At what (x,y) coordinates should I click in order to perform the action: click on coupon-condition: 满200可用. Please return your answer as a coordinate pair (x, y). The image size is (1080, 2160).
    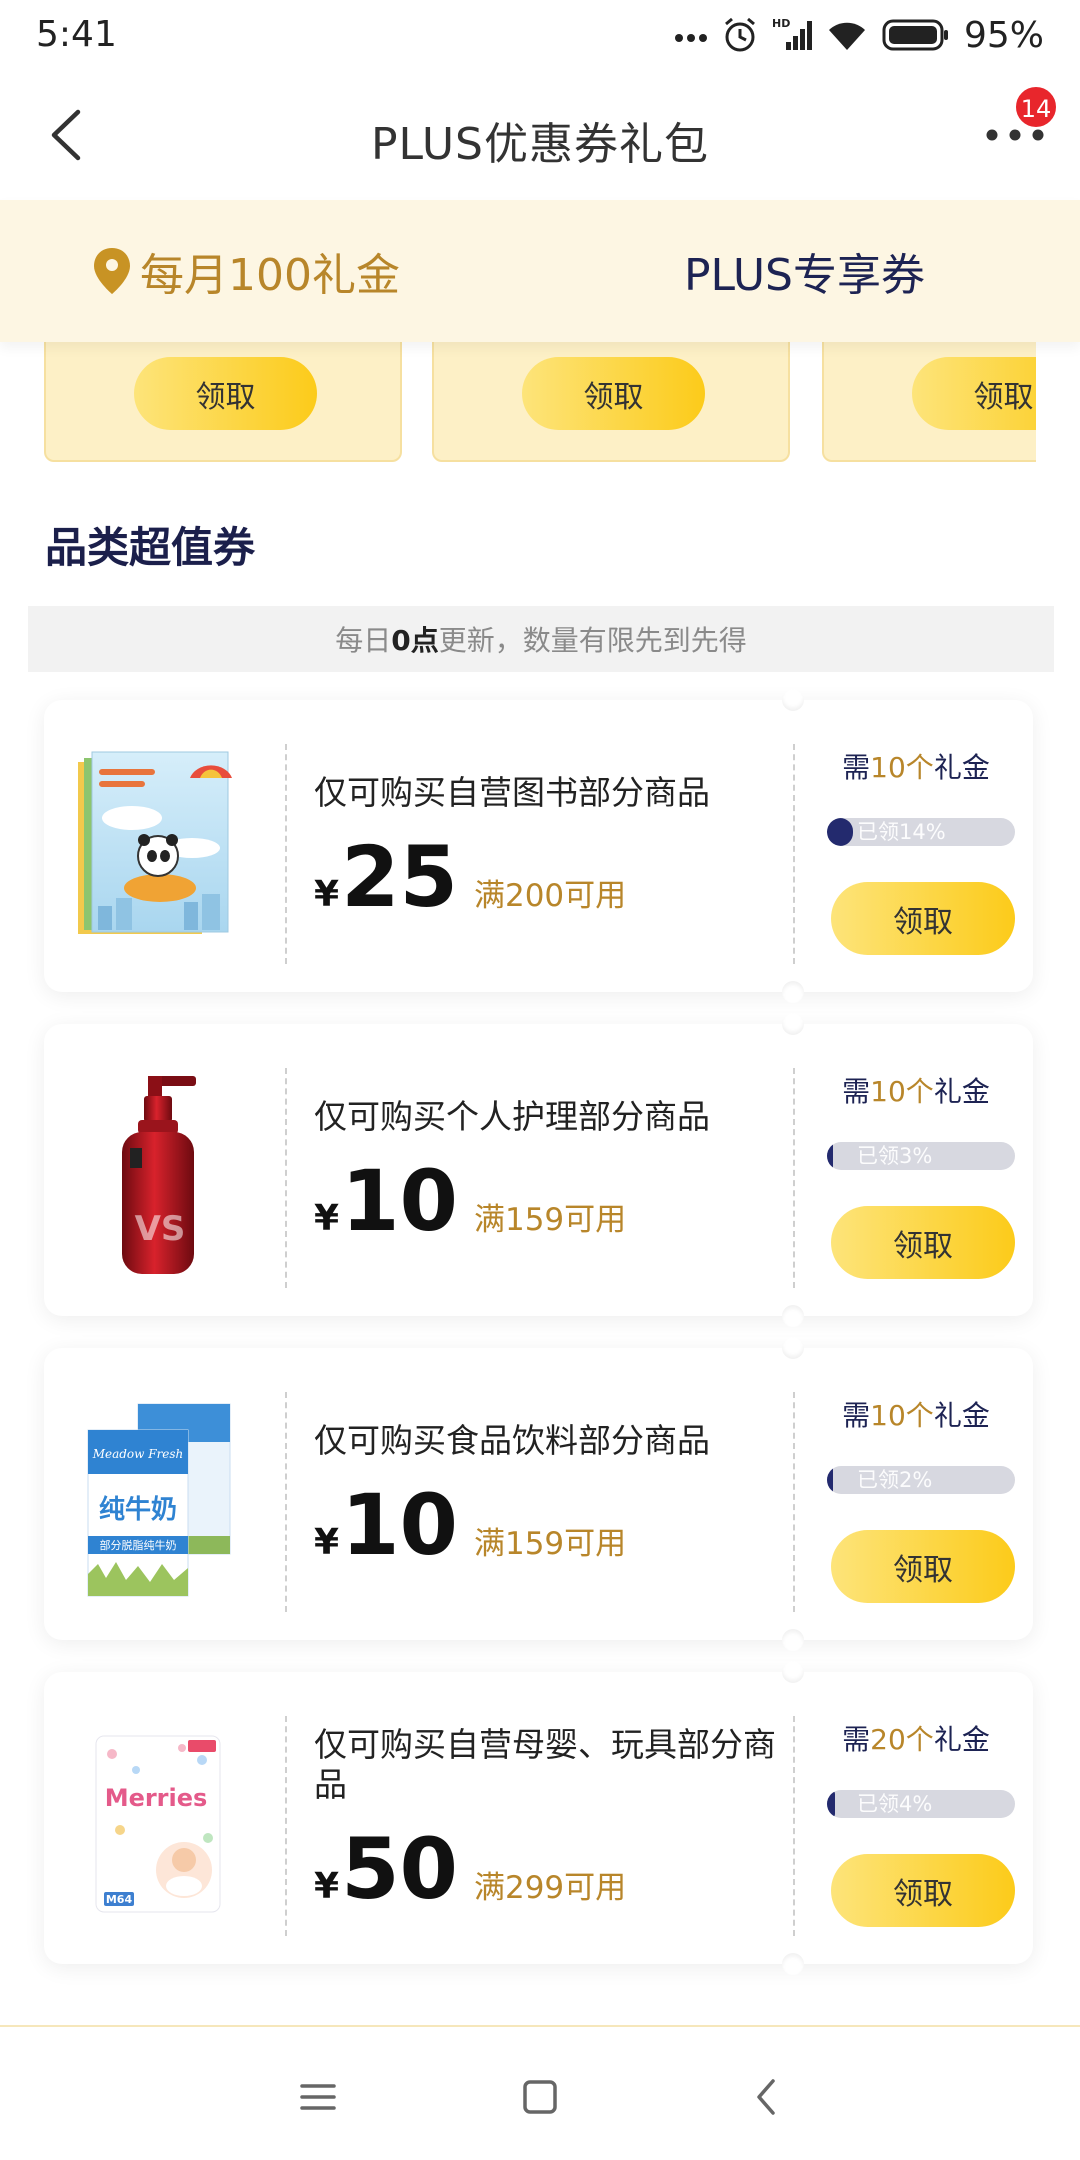
    Looking at the image, I should click on (550, 896).